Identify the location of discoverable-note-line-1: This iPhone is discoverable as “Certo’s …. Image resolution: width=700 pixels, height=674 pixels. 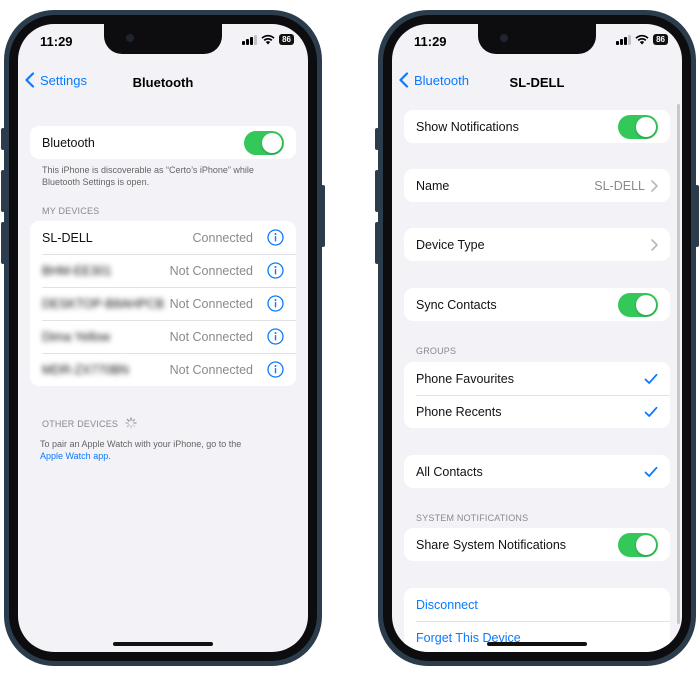
(148, 170).